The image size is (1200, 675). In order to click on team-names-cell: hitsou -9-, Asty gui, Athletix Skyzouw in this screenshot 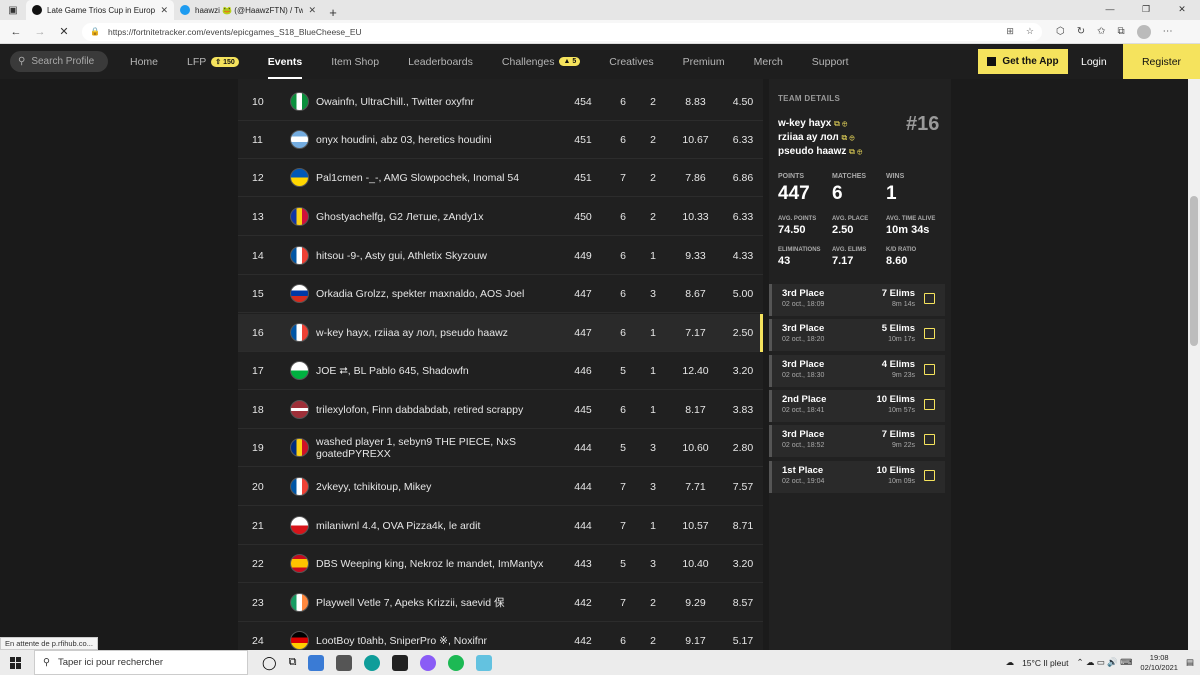, I will do `click(437, 256)`.